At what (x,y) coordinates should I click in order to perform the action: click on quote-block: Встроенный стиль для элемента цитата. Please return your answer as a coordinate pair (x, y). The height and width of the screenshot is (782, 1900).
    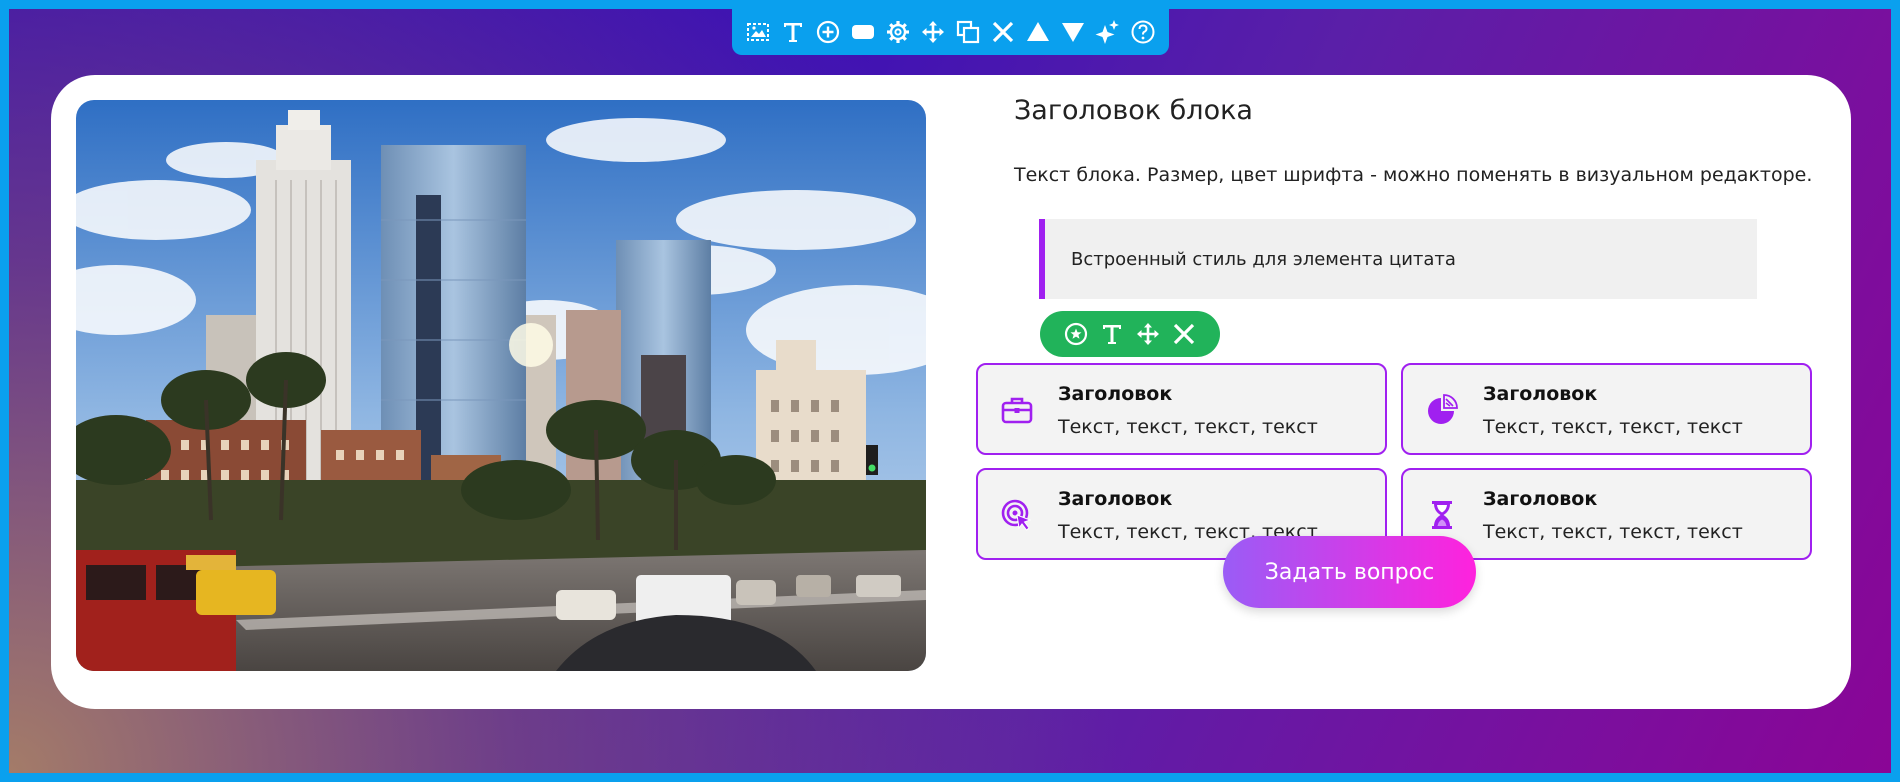
    Looking at the image, I should click on (1398, 259).